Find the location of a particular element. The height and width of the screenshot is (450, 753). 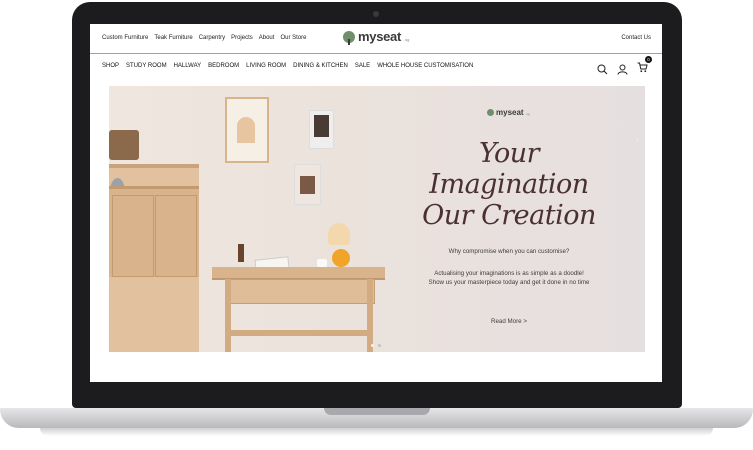

nav-item-hallway: HALLWAY is located at coordinates (188, 66).